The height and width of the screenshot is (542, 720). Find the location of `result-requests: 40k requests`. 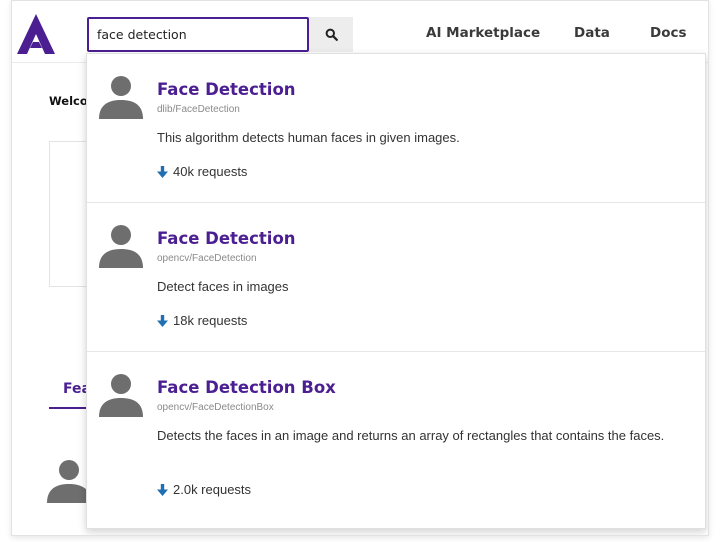

result-requests: 40k requests is located at coordinates (202, 171).